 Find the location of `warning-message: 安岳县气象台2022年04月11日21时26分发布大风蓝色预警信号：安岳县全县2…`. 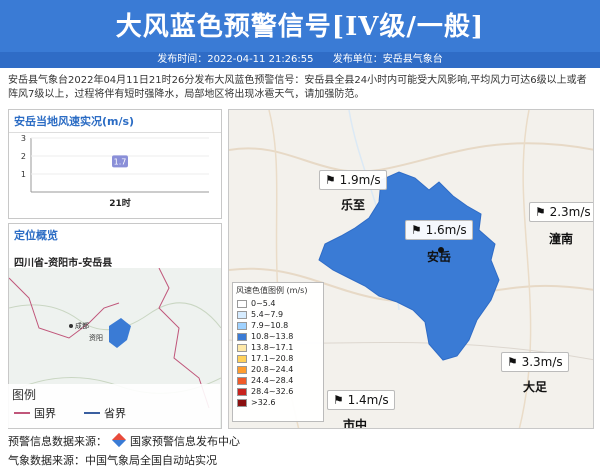

warning-message: 安岳县气象台2022年04月11日21时26分发布大风蓝色预警信号：安岳县全县2… is located at coordinates (297, 87).